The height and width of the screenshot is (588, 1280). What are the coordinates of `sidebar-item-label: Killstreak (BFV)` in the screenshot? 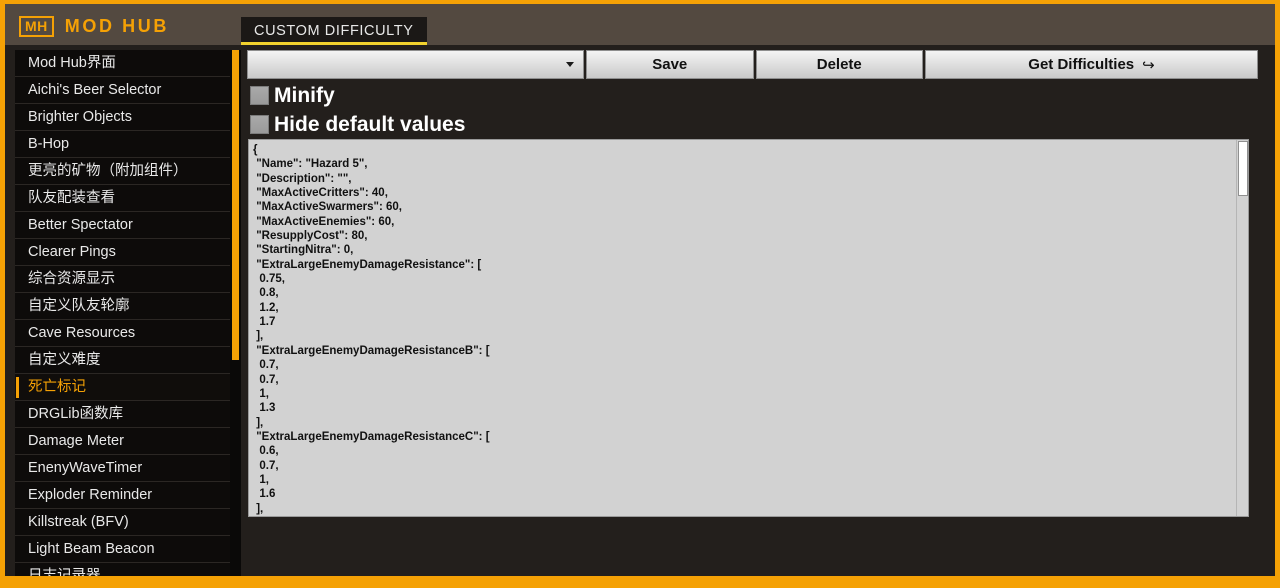 It's located at (78, 522).